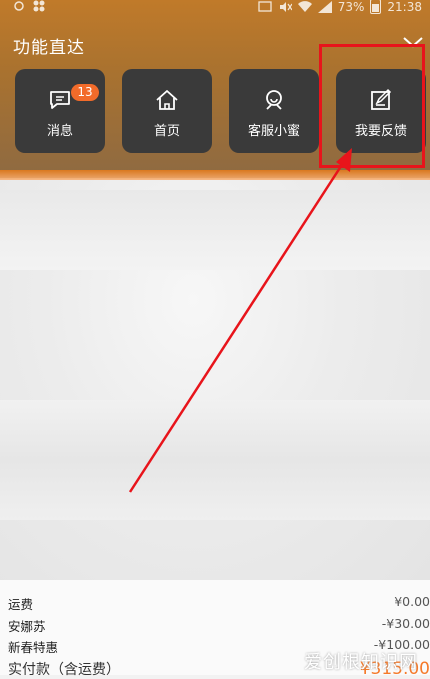  Describe the element at coordinates (60, 111) in the screenshot. I see `tile-messages: 13 消息` at that location.